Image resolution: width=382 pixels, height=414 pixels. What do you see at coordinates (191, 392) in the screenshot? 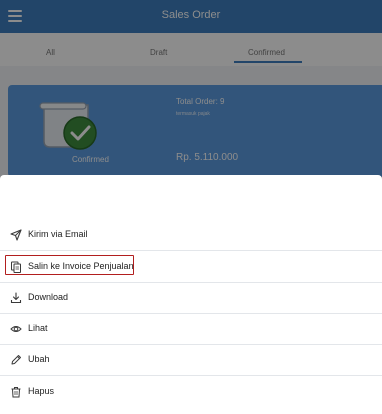
I see `menu-item-delete: Hapus` at bounding box center [191, 392].